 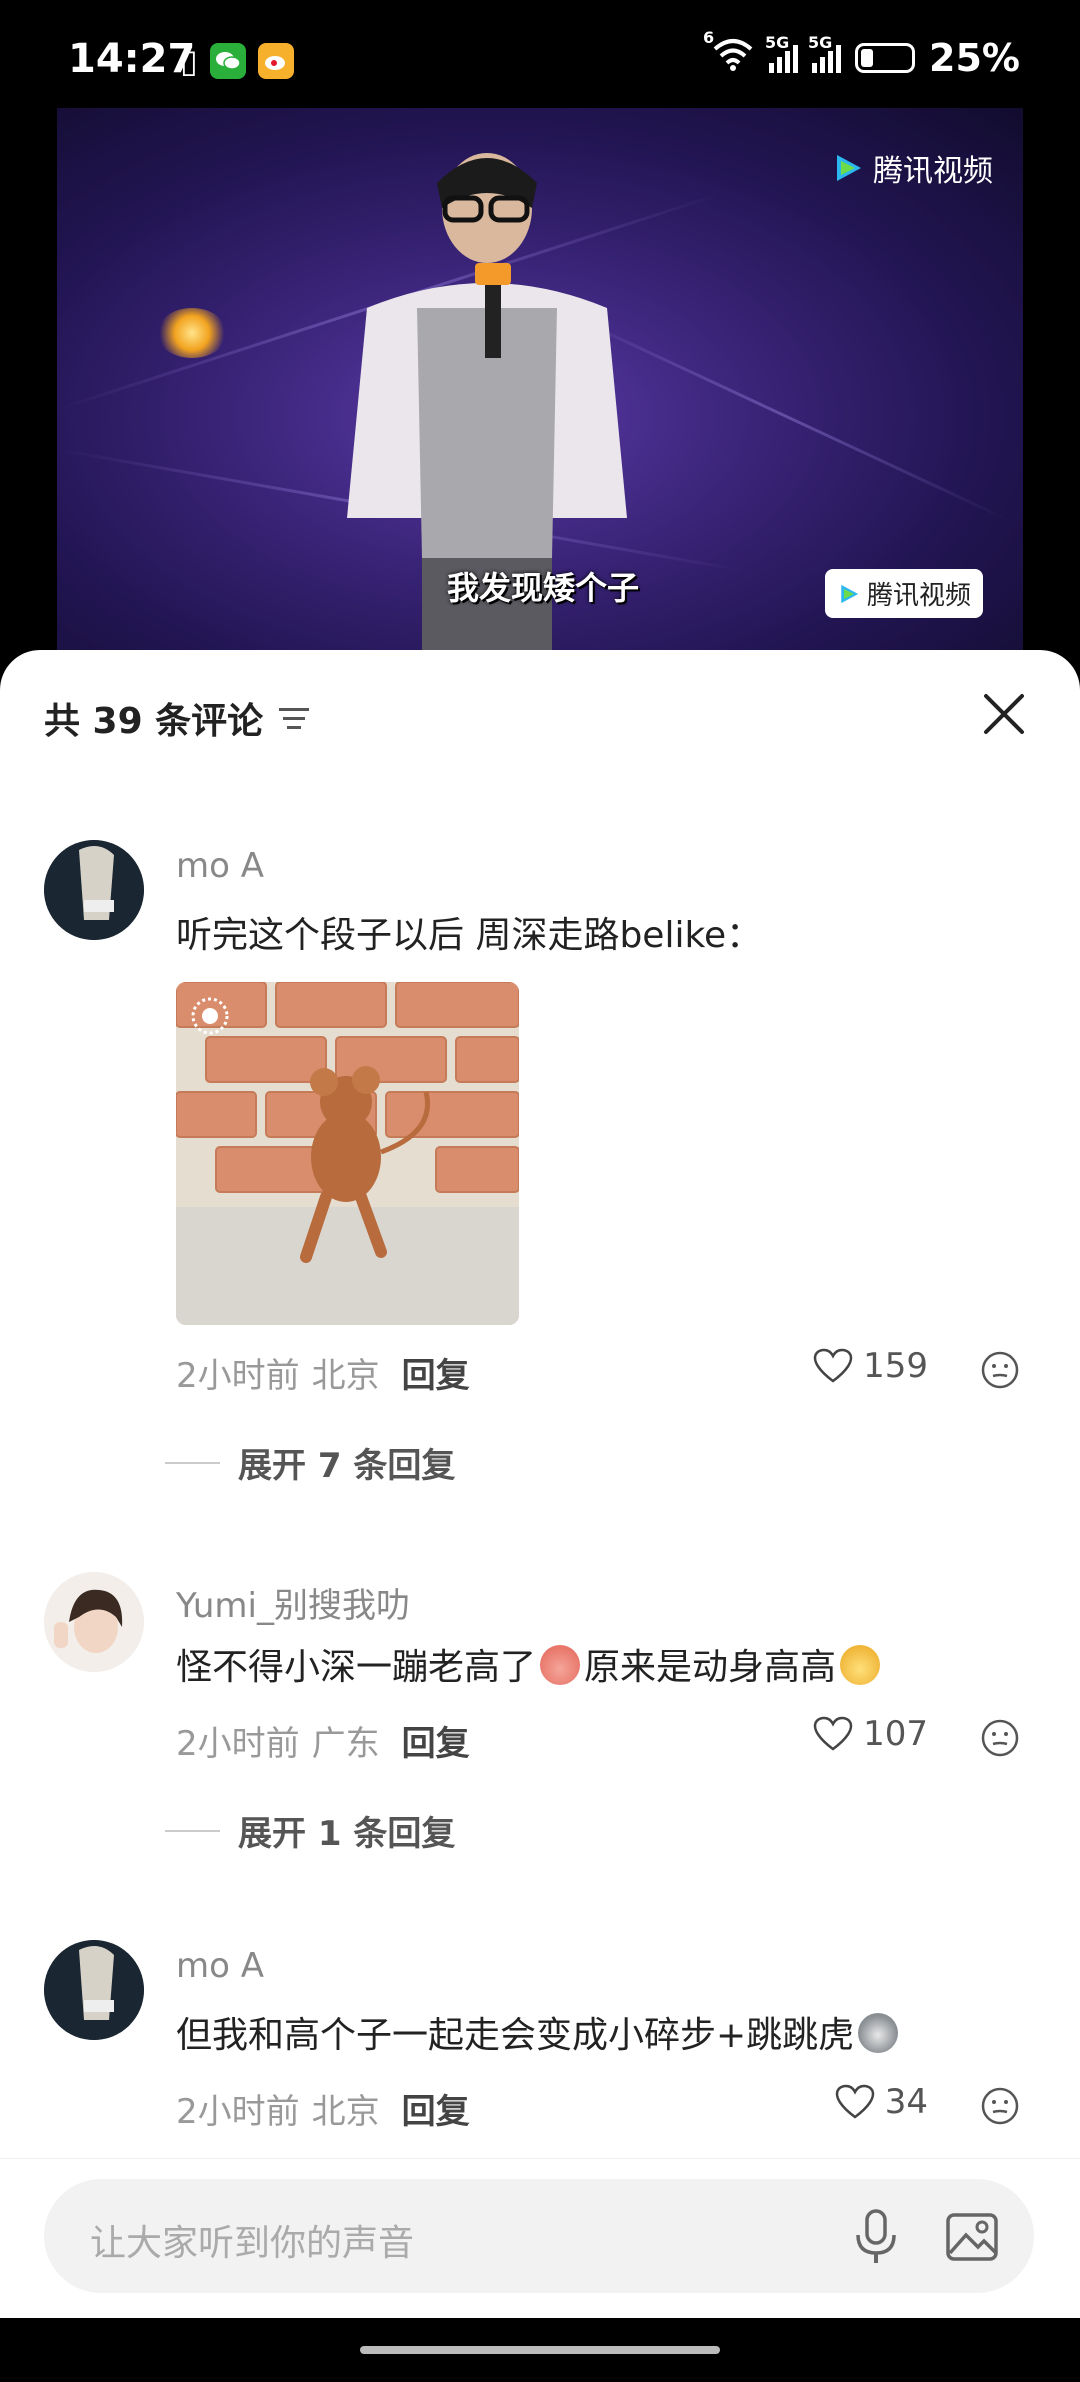 I want to click on comment-input-bar: 让大家听到你的声音, so click(x=540, y=2228).